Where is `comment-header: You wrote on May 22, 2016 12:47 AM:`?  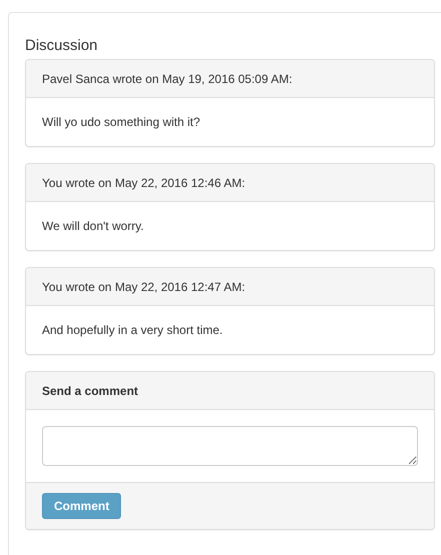 comment-header: You wrote on May 22, 2016 12:47 AM: is located at coordinates (144, 287).